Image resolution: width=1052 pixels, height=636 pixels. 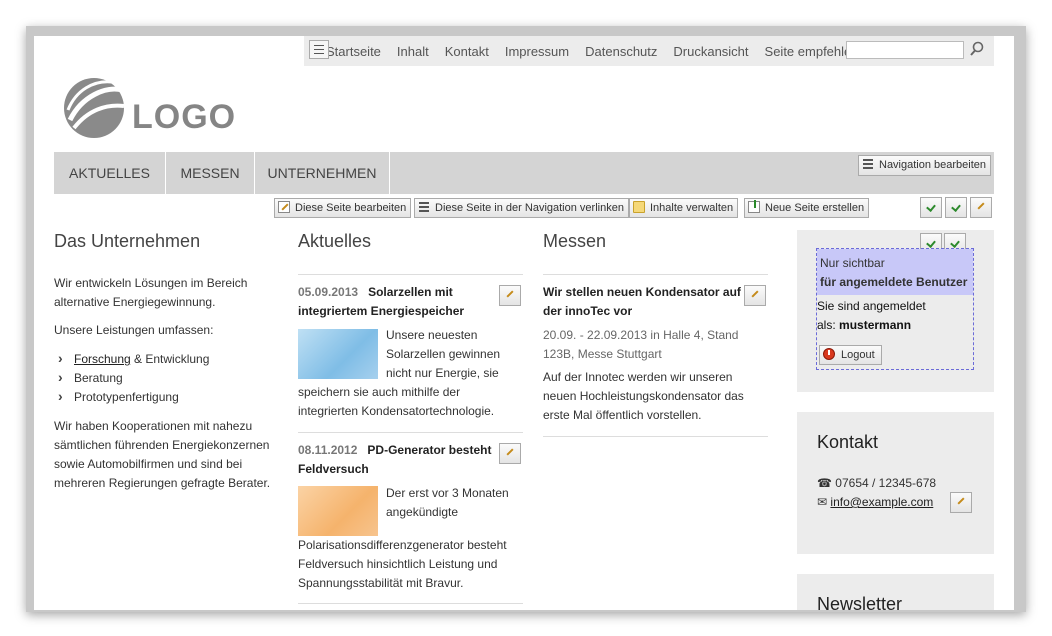 I want to click on as-label: als:, so click(x=826, y=325).